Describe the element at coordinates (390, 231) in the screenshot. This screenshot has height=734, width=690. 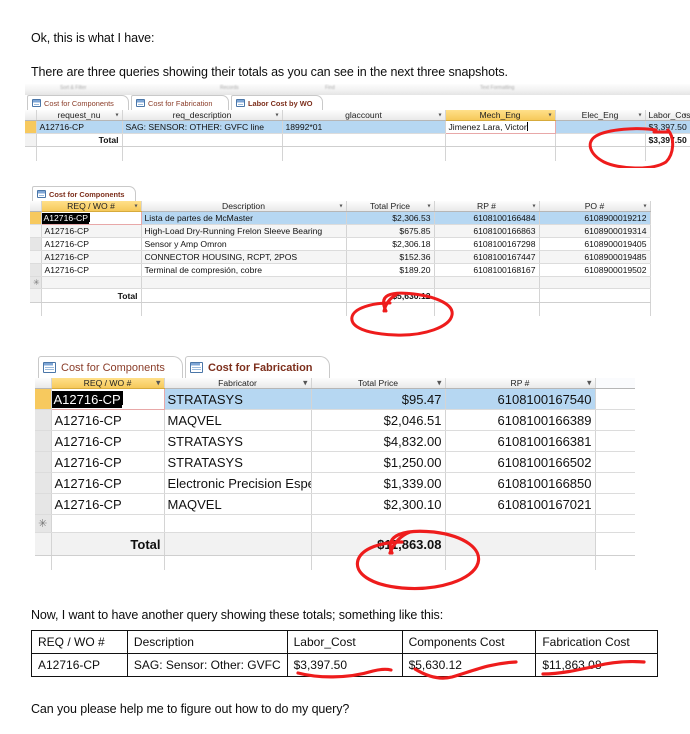
I see `cell-total-price: $675.85` at that location.